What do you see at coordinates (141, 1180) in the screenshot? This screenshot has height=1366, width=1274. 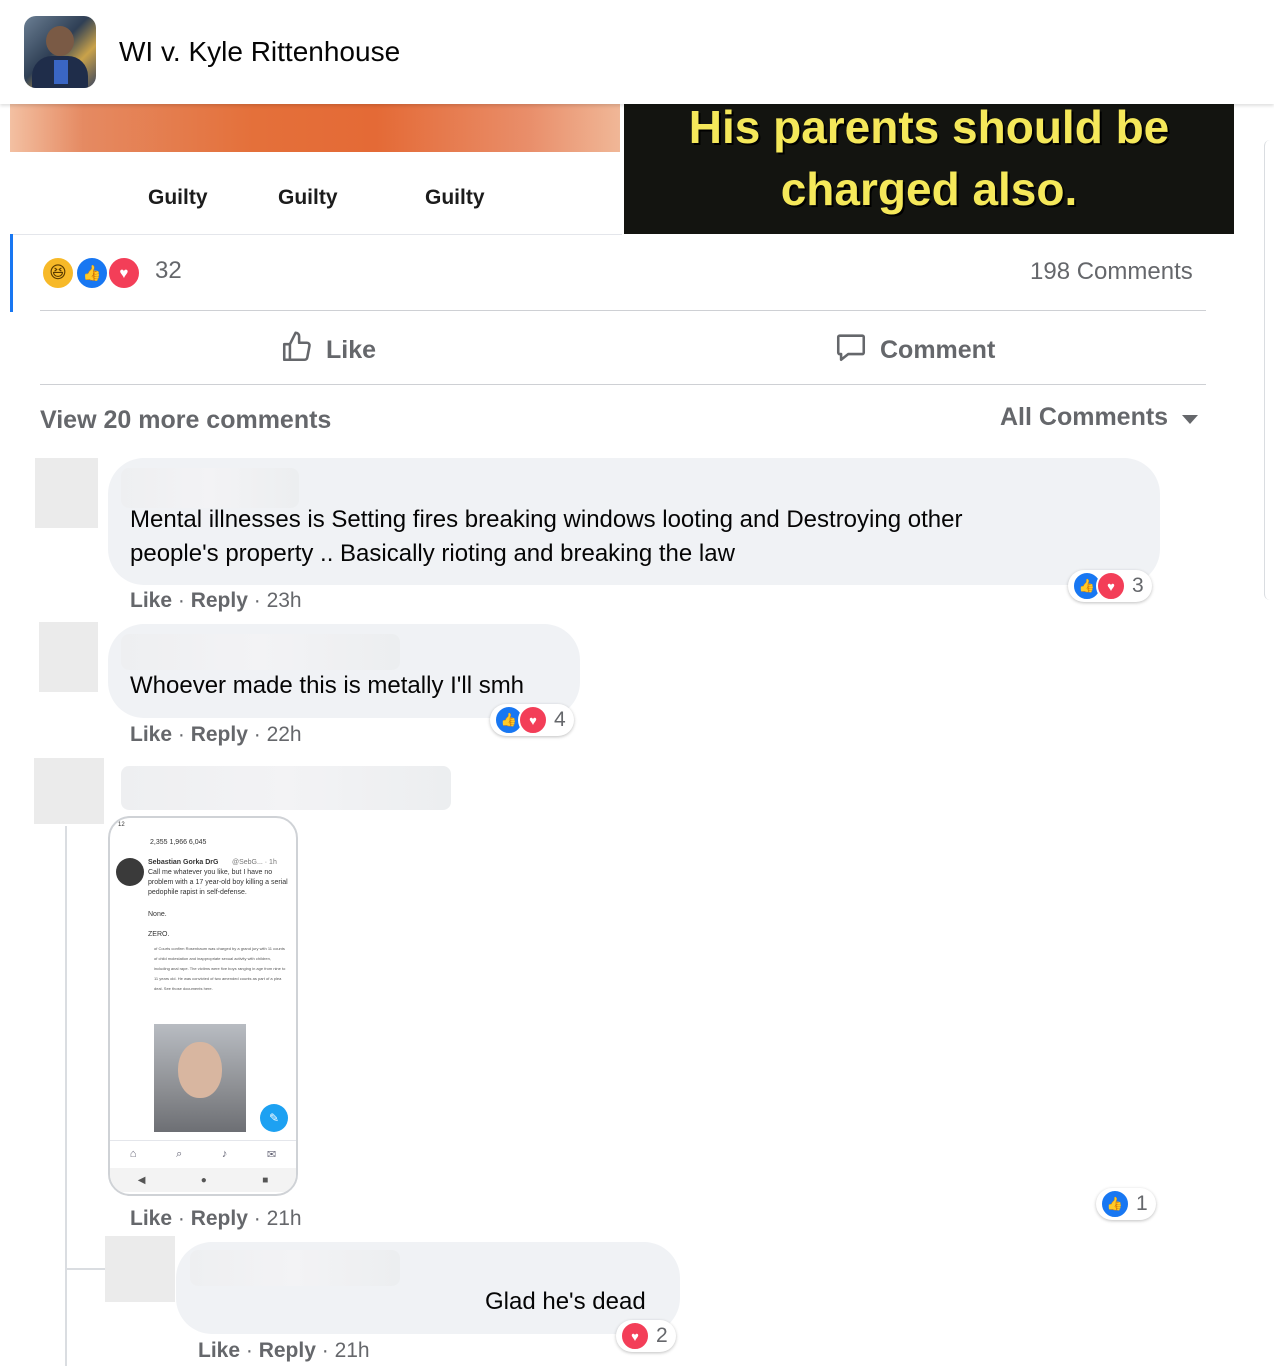 I see `back-icon: ◀` at bounding box center [141, 1180].